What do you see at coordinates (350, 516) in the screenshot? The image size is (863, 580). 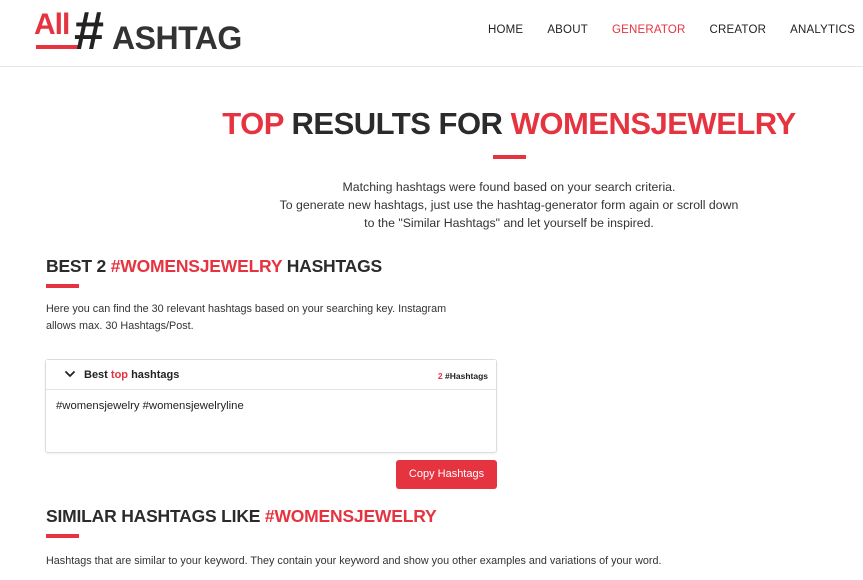 I see `similar-heading-keyword: #WOMENSJEWELRY` at bounding box center [350, 516].